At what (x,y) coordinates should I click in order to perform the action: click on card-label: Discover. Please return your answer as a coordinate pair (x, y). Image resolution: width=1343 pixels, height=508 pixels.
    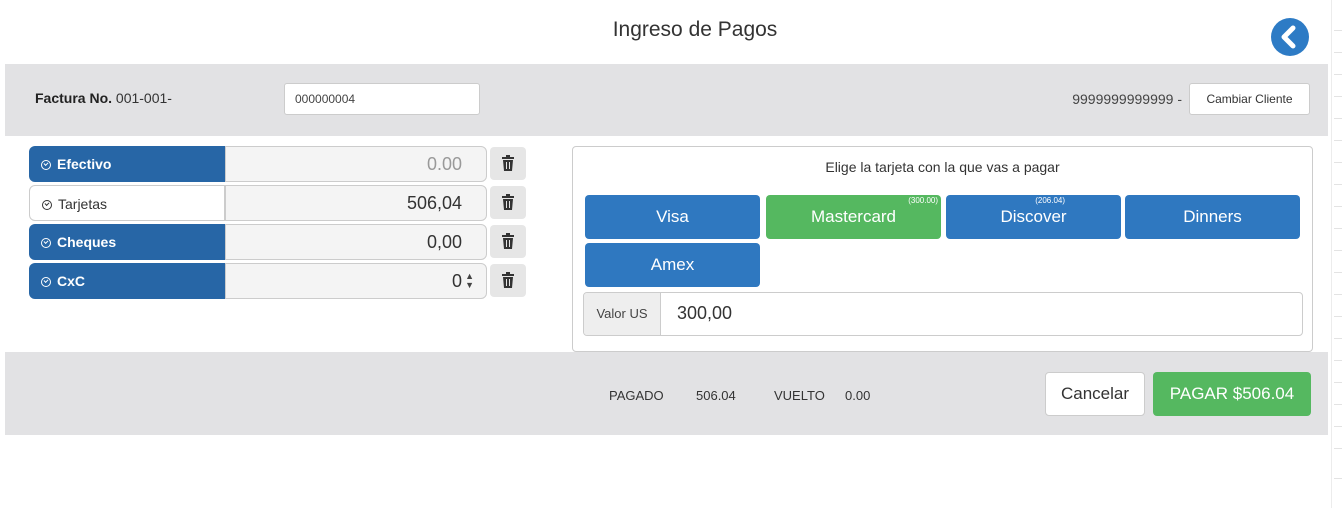
    Looking at the image, I should click on (1033, 216).